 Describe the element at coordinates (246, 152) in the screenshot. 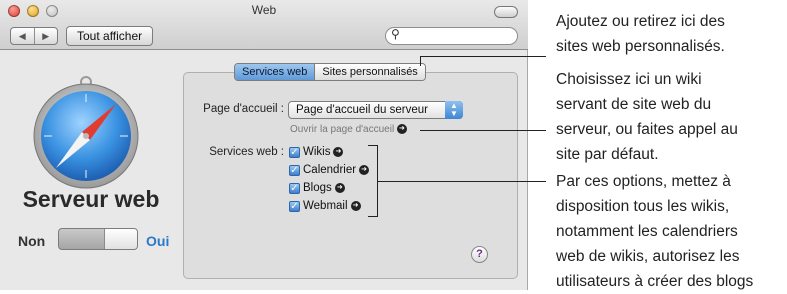

I see `web-services-label: Services web :` at that location.